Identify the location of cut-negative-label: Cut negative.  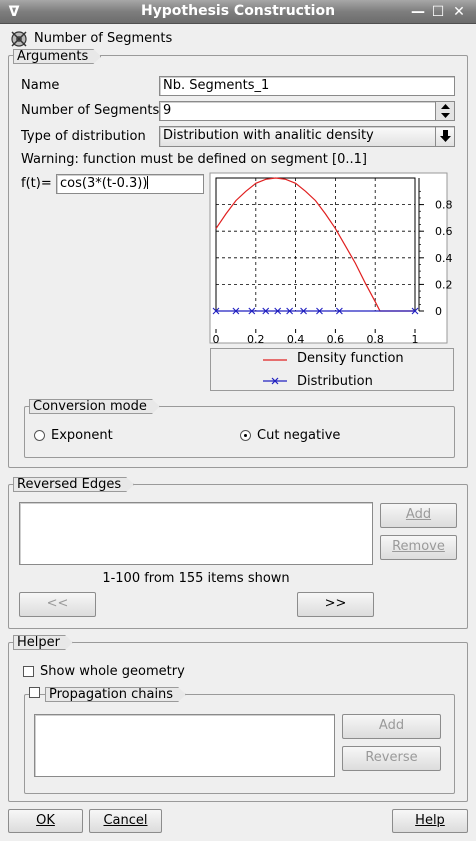
(299, 435).